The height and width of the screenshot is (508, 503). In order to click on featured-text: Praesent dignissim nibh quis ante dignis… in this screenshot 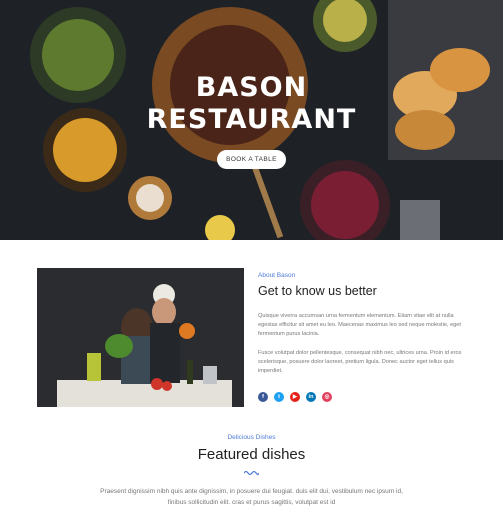, I will do `click(251, 497)`.